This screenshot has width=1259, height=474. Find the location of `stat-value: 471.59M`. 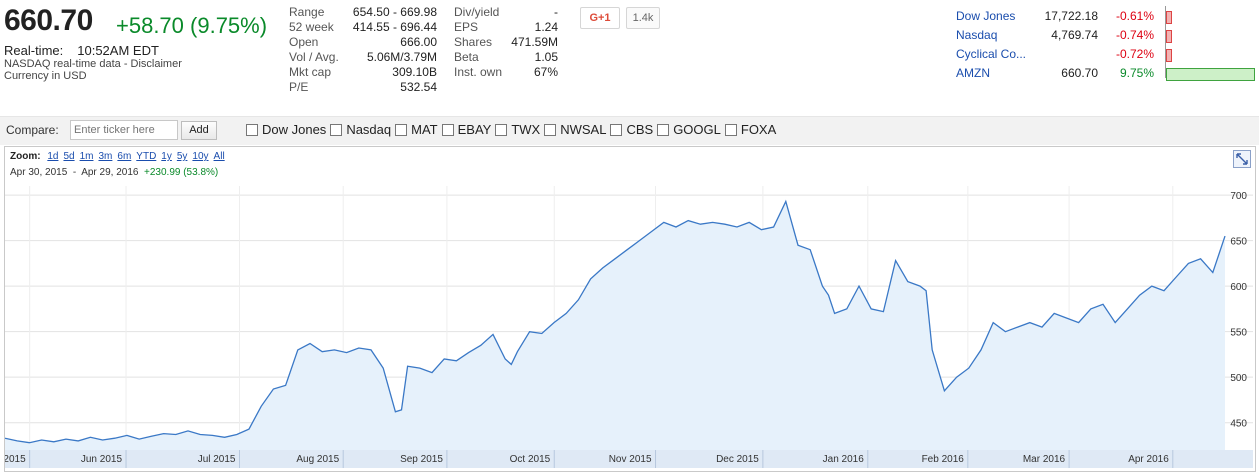

stat-value: 471.59M is located at coordinates (534, 42).